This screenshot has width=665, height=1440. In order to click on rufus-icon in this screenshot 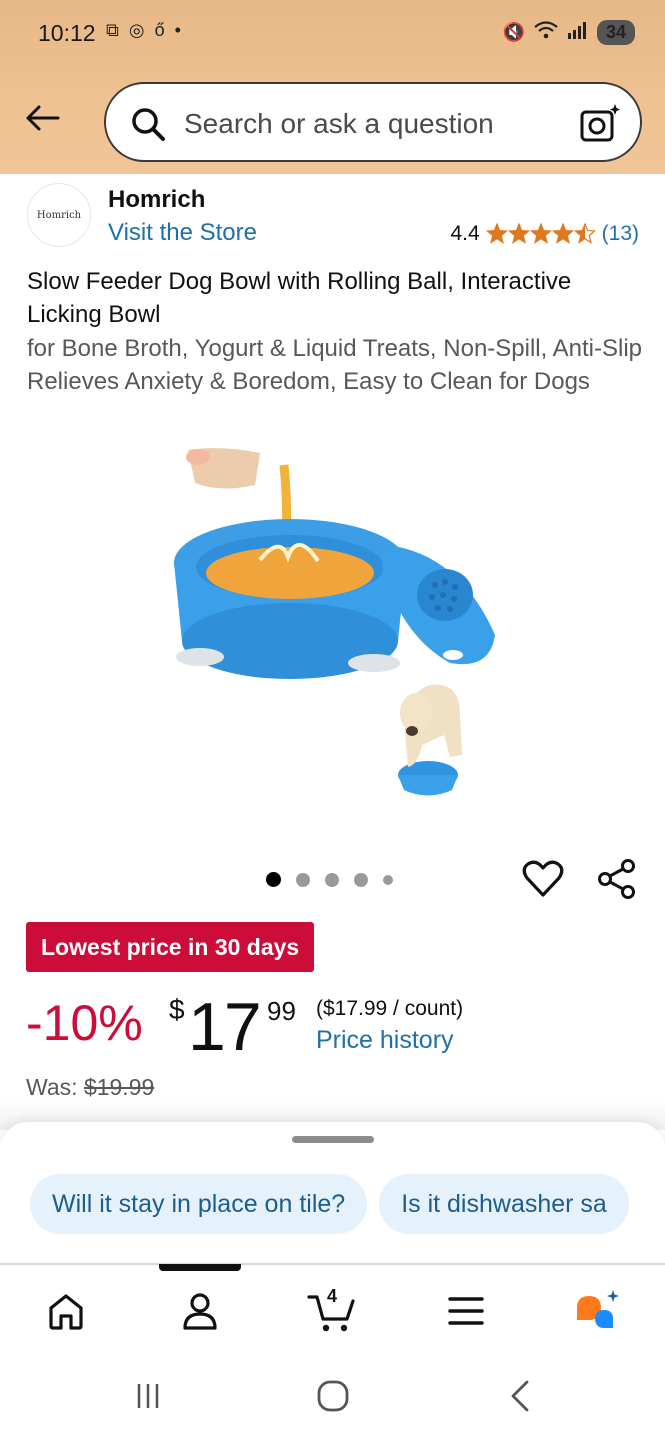, I will do `click(598, 1309)`.